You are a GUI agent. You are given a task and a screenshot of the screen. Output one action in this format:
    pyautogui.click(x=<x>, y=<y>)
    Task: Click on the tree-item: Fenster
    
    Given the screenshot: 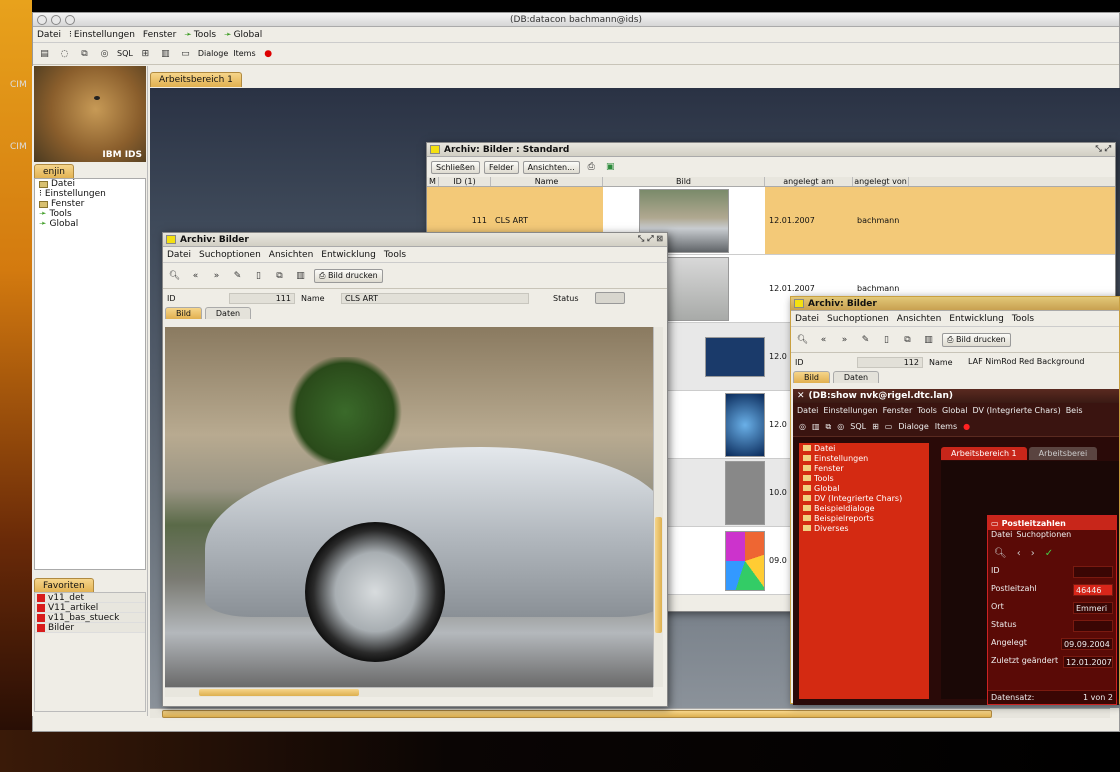 What is the action you would take?
    pyautogui.click(x=864, y=468)
    